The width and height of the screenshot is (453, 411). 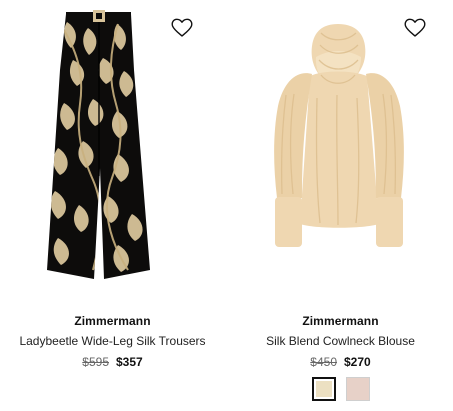 What do you see at coordinates (340, 389) in the screenshot?
I see `color-swatches` at bounding box center [340, 389].